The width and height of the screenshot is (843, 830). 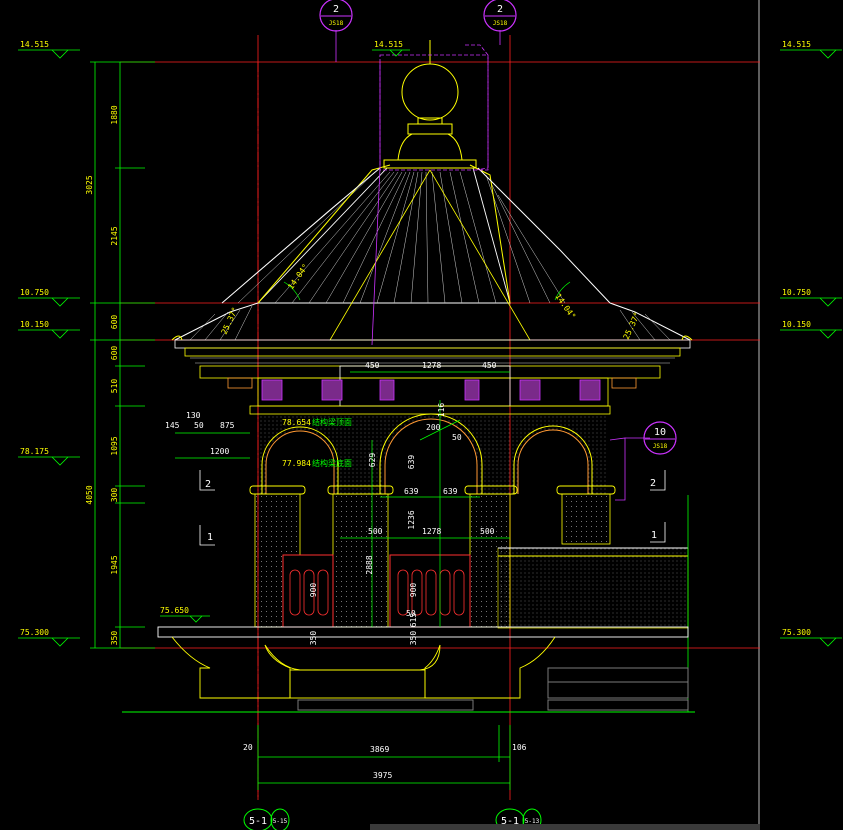 What do you see at coordinates (34, 632) in the screenshot?
I see `level-base-left: 75.300` at bounding box center [34, 632].